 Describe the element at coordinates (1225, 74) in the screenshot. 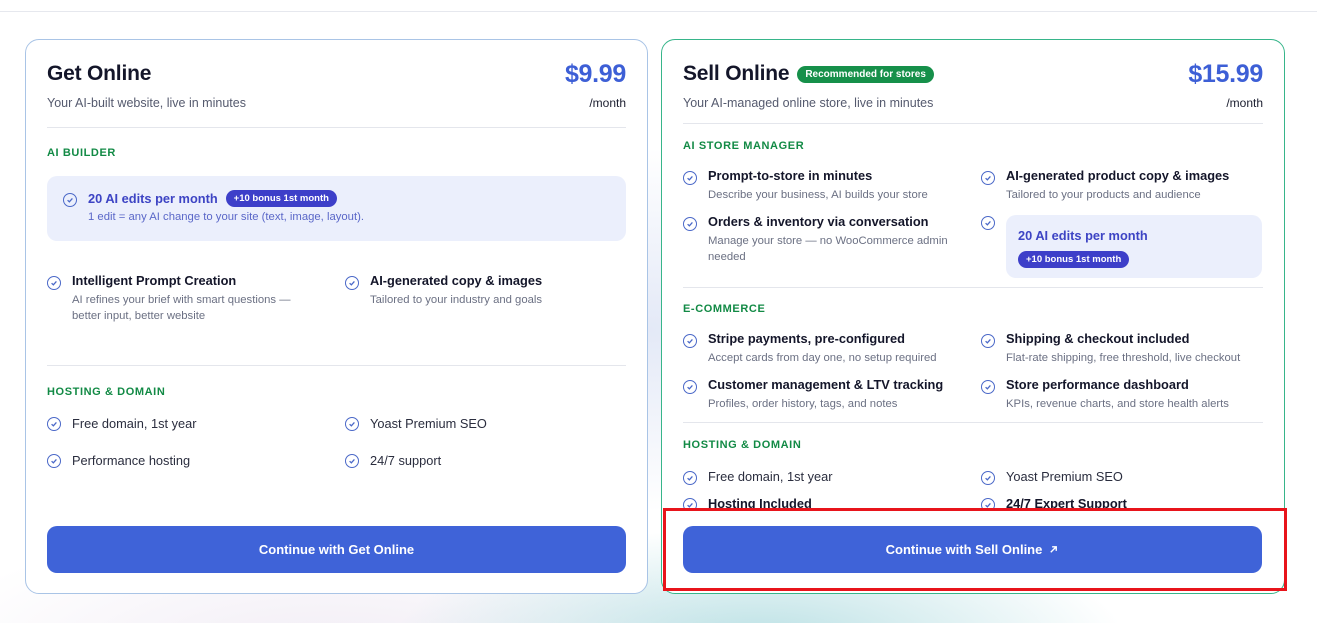

I see `plan-price: $15.99` at that location.